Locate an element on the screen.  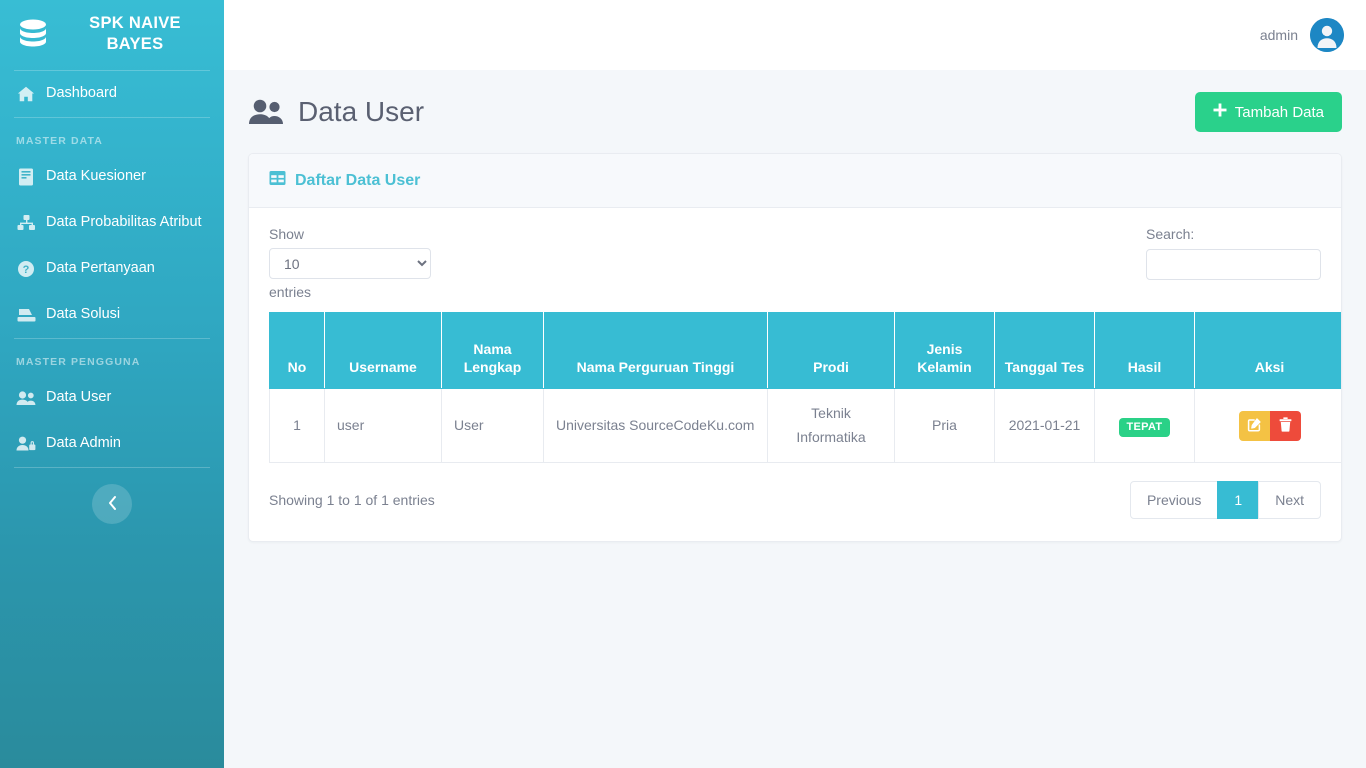
sidebar-item-label: Data Admin is located at coordinates (83, 443).